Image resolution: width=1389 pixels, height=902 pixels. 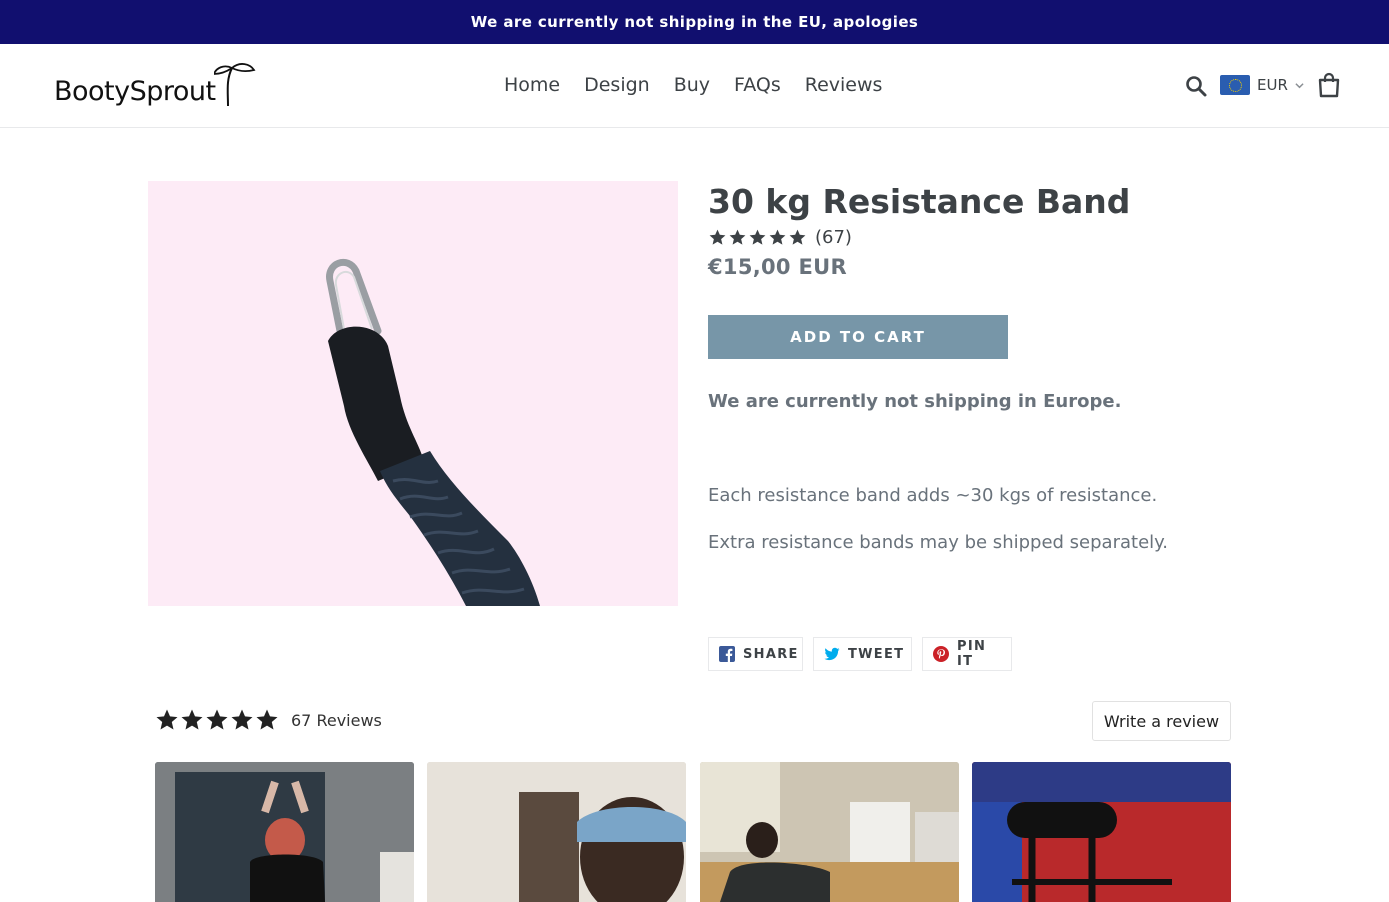 I want to click on add-to-cart-button: ADD TO CART, so click(x=858, y=337).